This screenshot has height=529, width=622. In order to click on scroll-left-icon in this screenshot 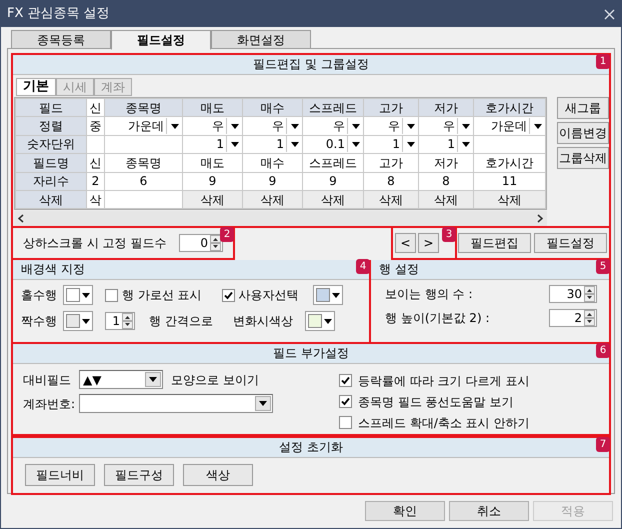, I will do `click(21, 218)`.